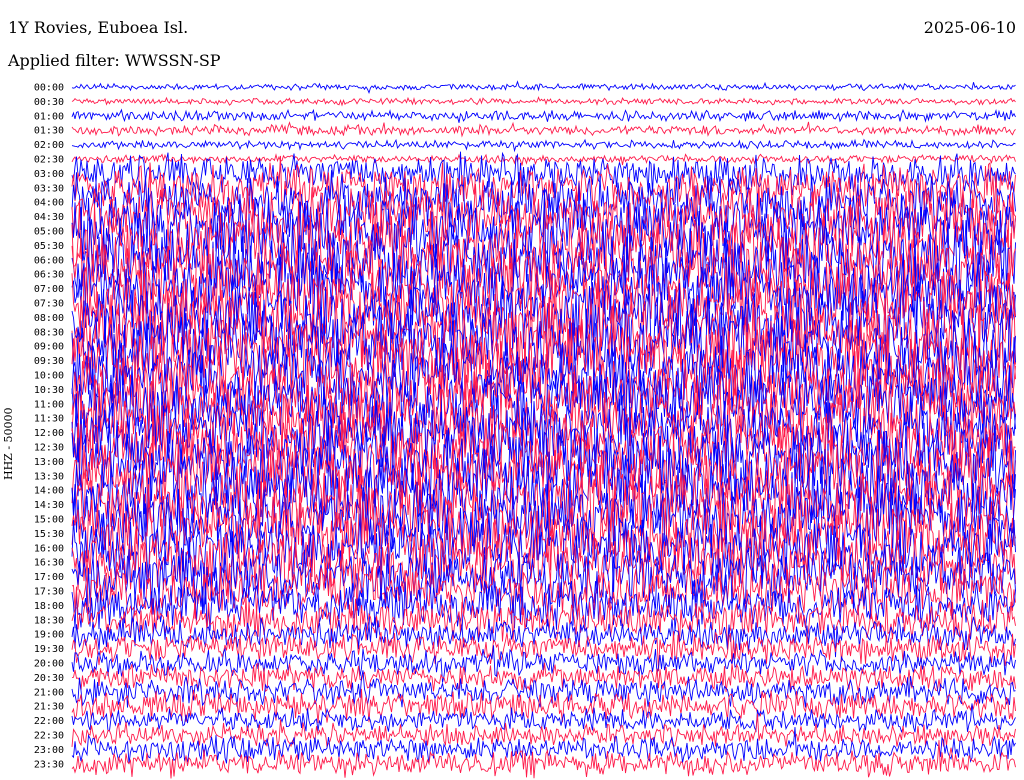  I want to click on row-time-label: 11:00, so click(49, 404).